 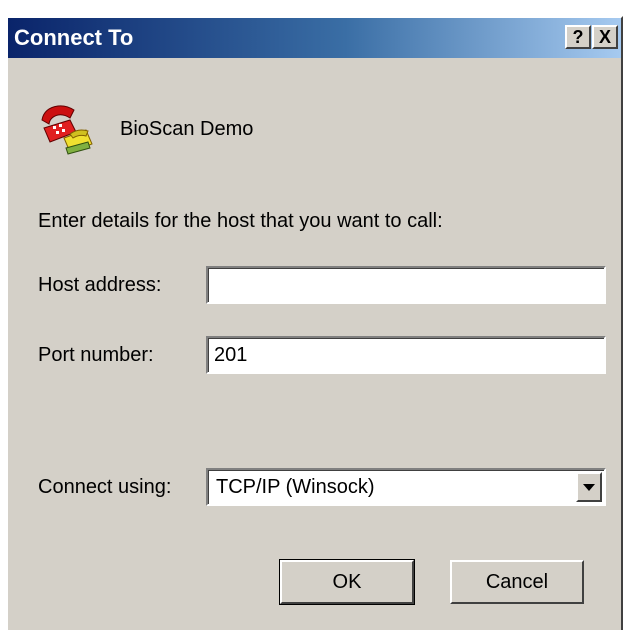 What do you see at coordinates (578, 37) in the screenshot?
I see `help-button: ?` at bounding box center [578, 37].